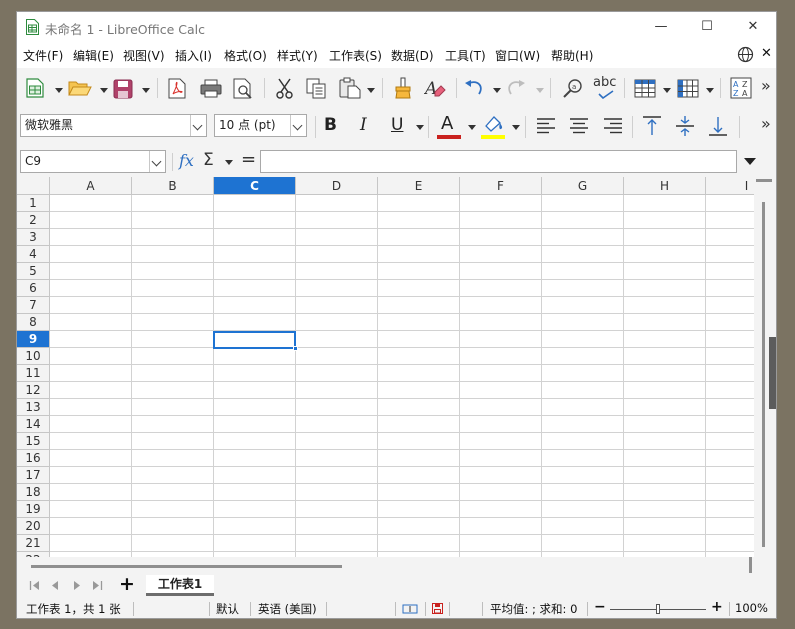 Image resolution: width=795 pixels, height=629 pixels. What do you see at coordinates (43, 55) in the screenshot?
I see `menu-file: 文件(F)` at bounding box center [43, 55].